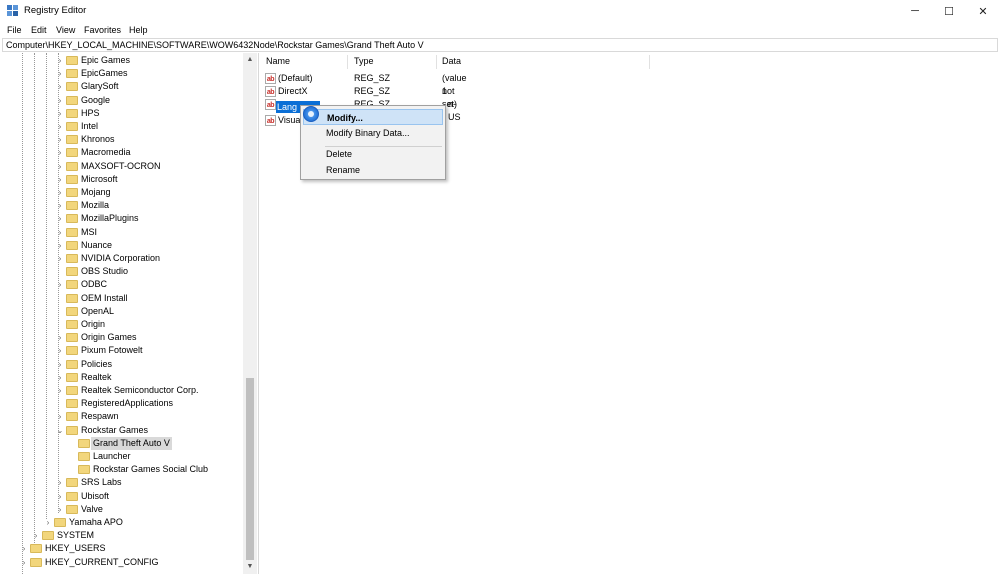 Image resolution: width=1000 pixels, height=574 pixels. What do you see at coordinates (60, 430) in the screenshot?
I see `chevron-down-icon: ⌄` at bounding box center [60, 430].